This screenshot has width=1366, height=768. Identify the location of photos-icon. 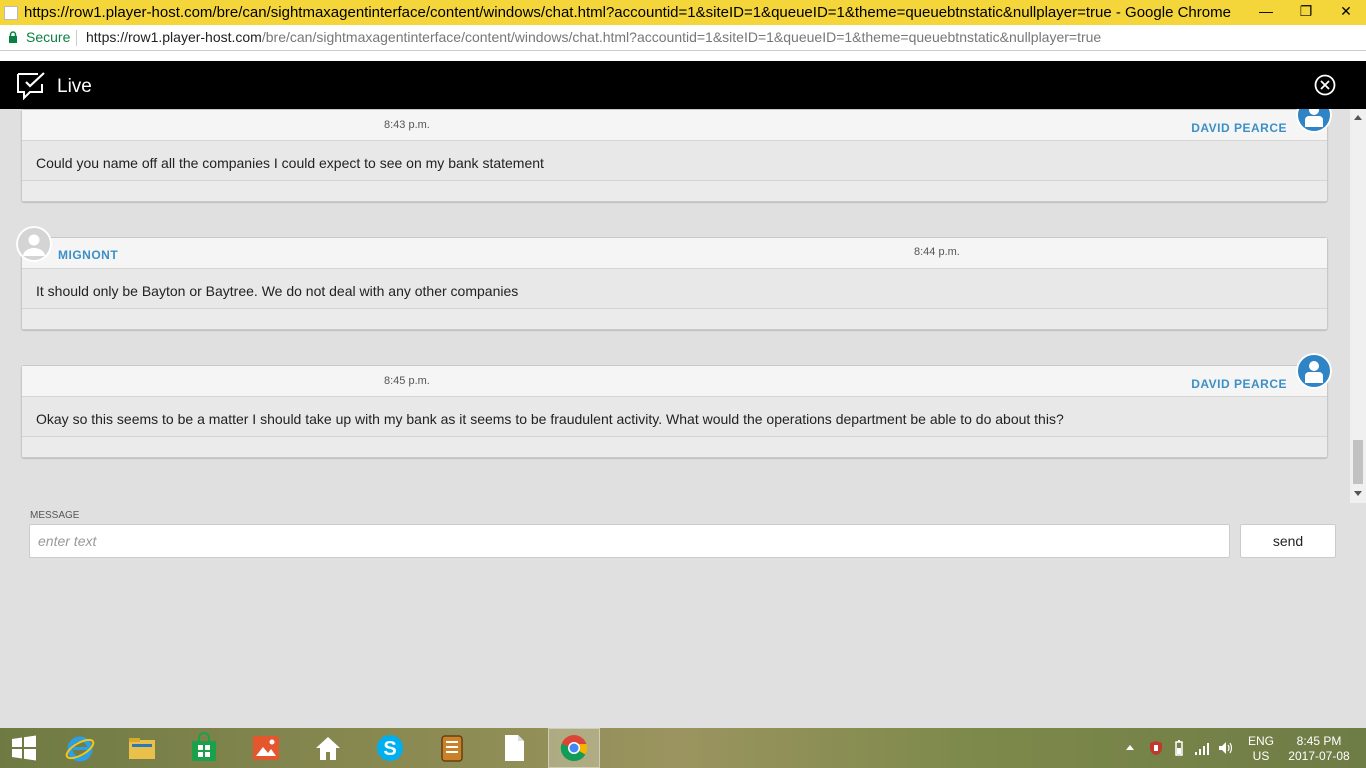
(266, 748).